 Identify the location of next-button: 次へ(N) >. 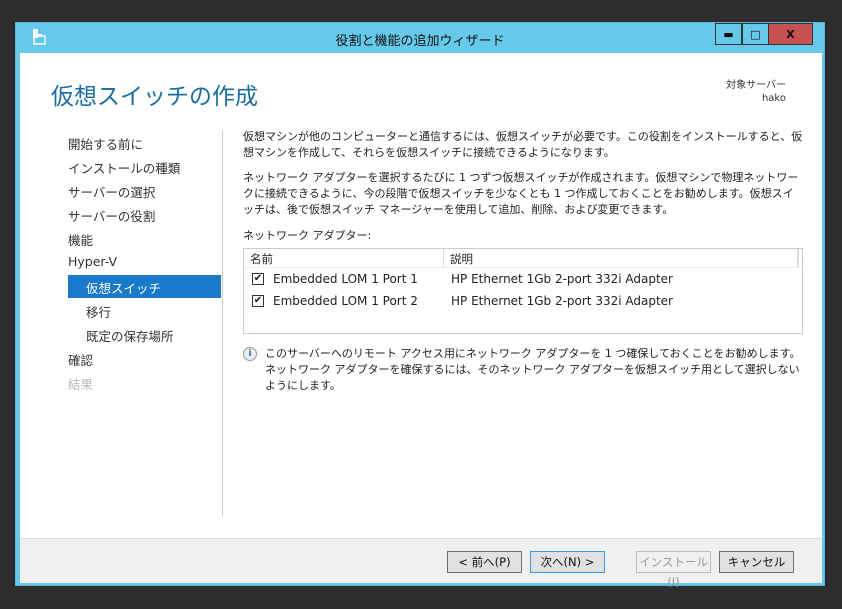
(567, 562).